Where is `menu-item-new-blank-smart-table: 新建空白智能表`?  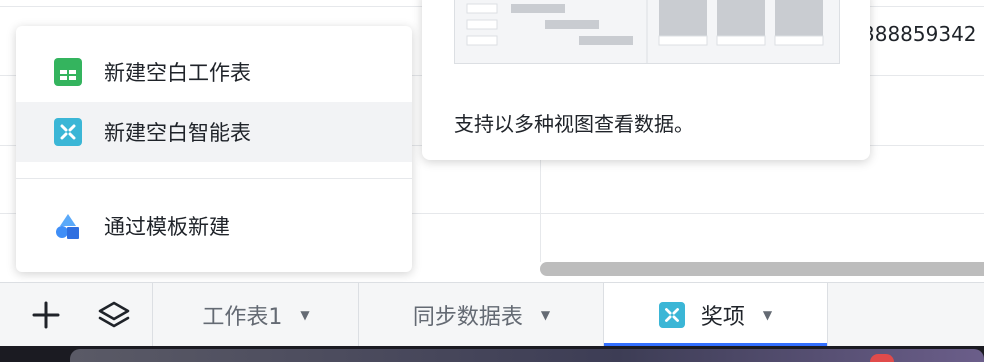
menu-item-new-blank-smart-table: 新建空白智能表 is located at coordinates (214, 132).